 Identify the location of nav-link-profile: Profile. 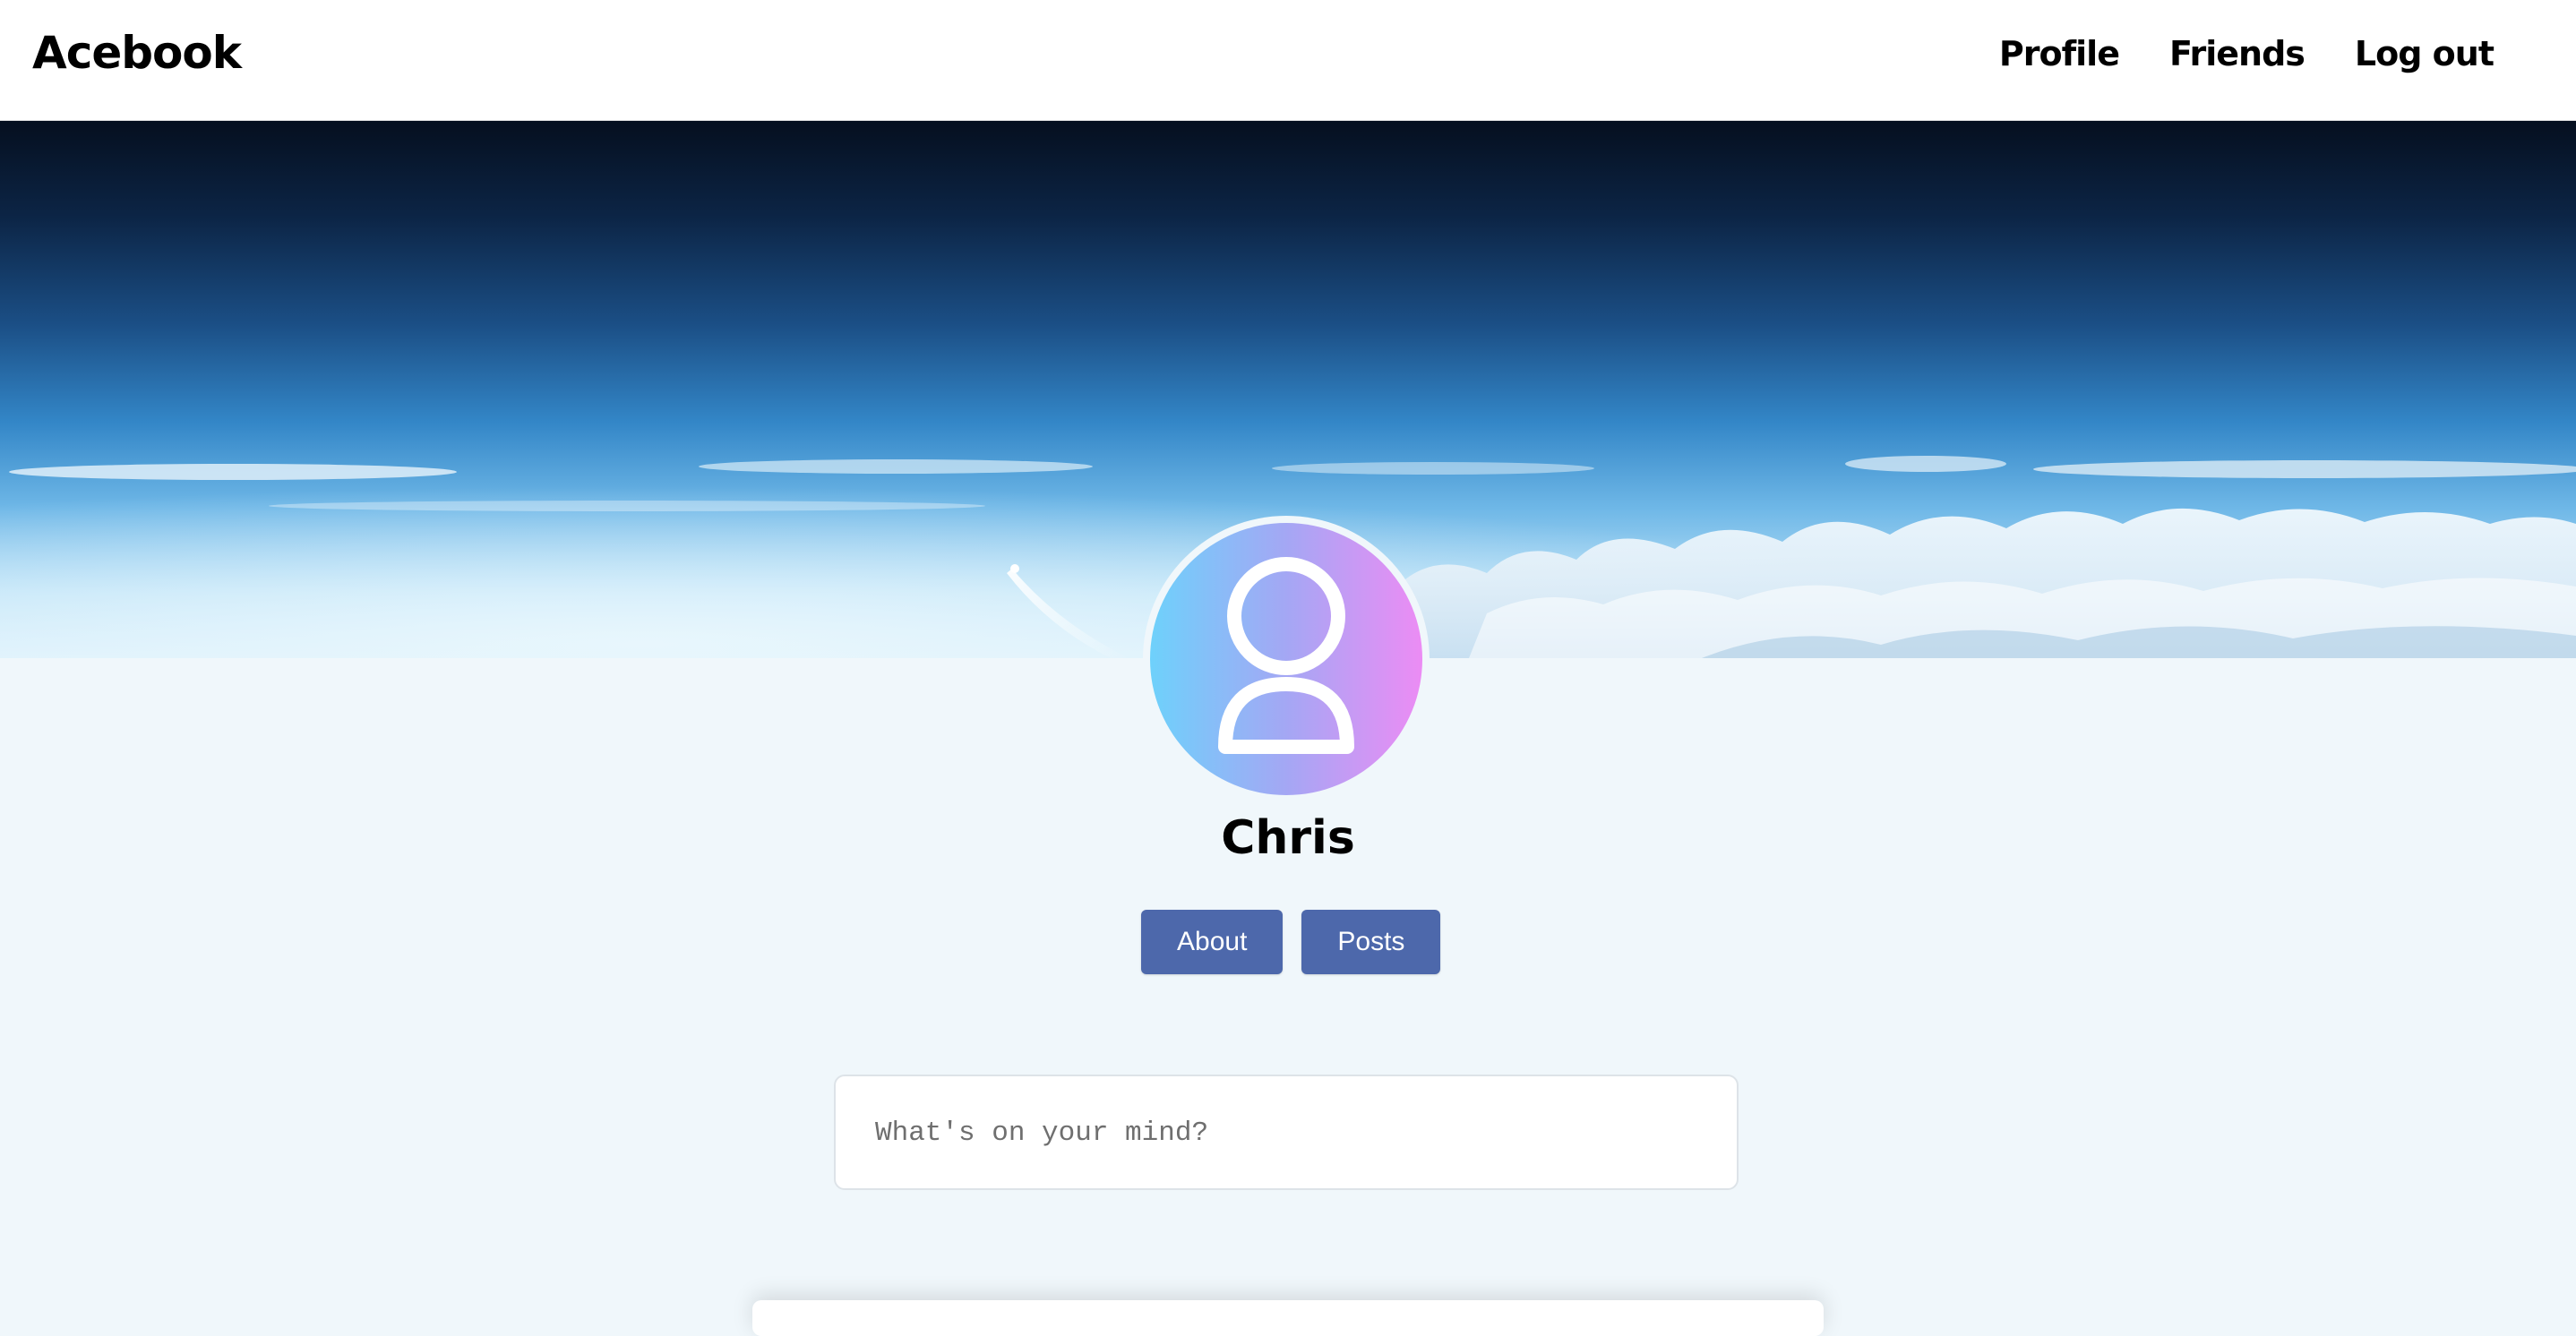
(2059, 54).